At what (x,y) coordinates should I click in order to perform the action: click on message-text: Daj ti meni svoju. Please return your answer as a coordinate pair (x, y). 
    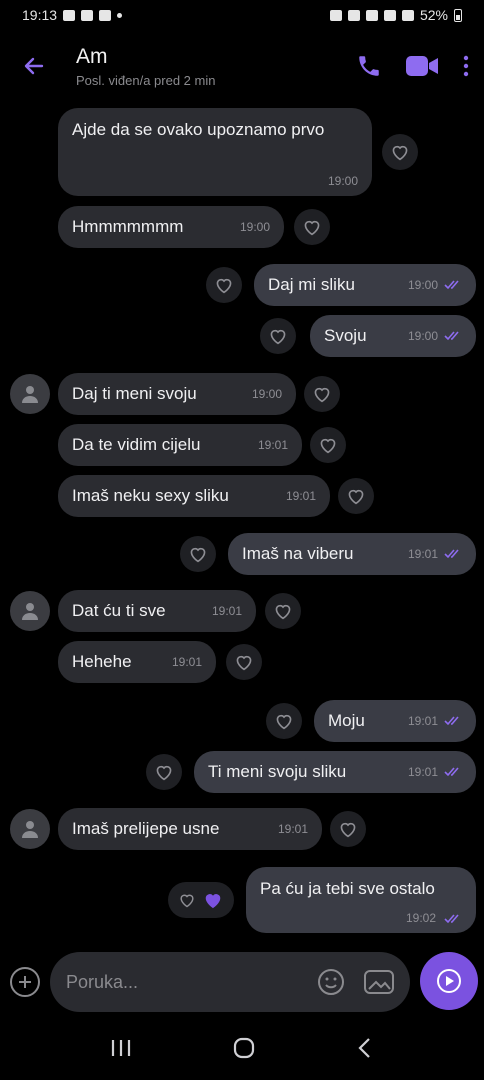
    Looking at the image, I should click on (134, 393).